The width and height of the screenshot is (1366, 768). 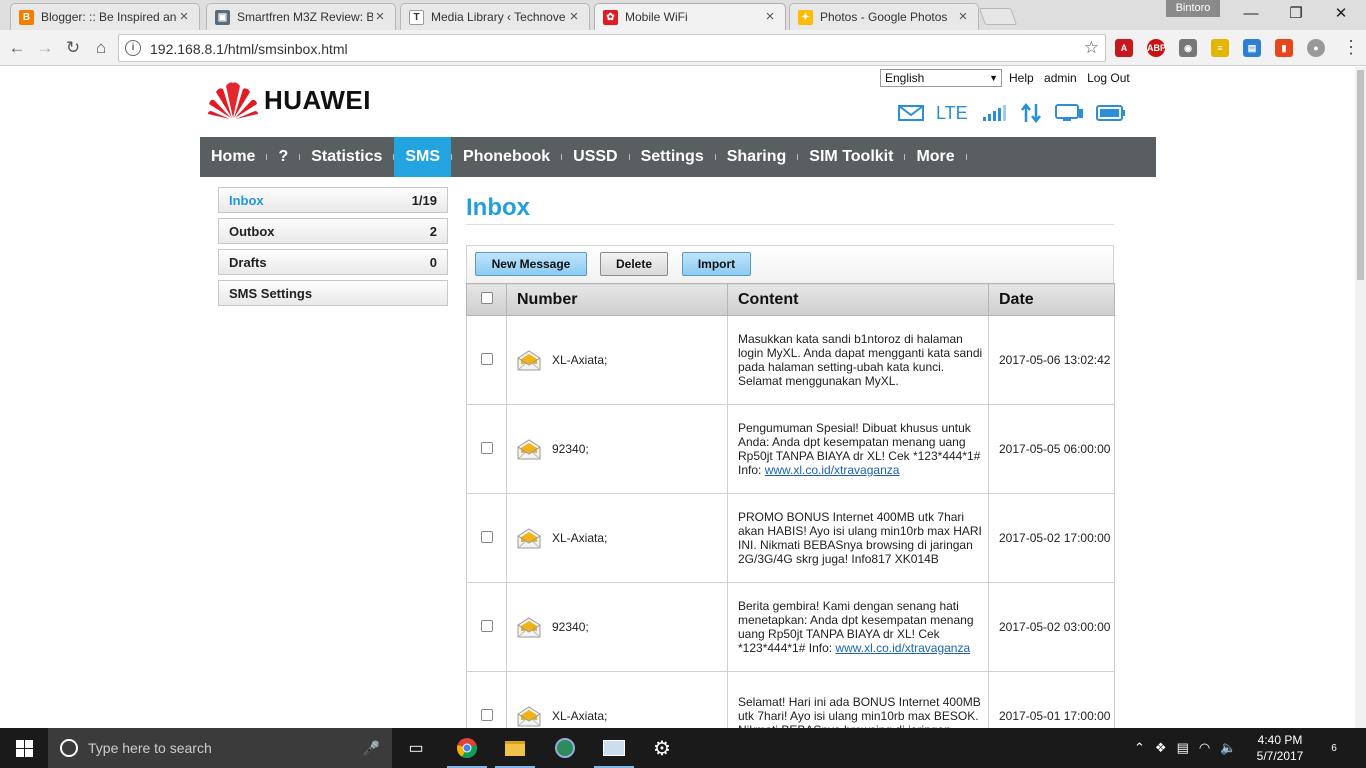 I want to click on adblock-extension-icon: ABP, so click(x=1156, y=48).